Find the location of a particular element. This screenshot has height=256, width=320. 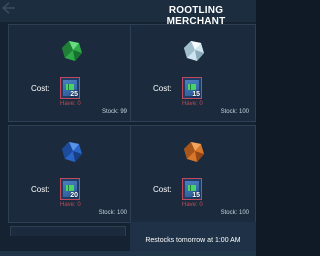

title-bar: ROOTLING MERCHANT is located at coordinates (128, 13).